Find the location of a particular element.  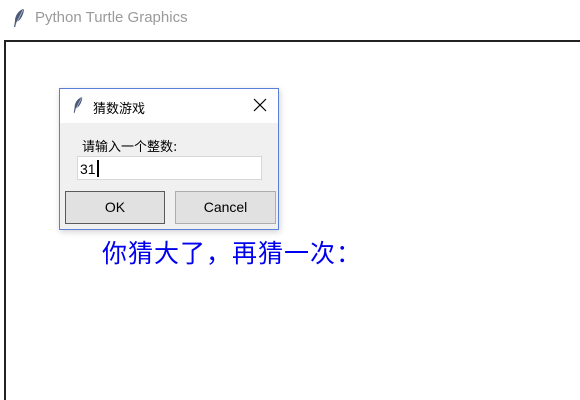

close-icon is located at coordinates (260, 105).